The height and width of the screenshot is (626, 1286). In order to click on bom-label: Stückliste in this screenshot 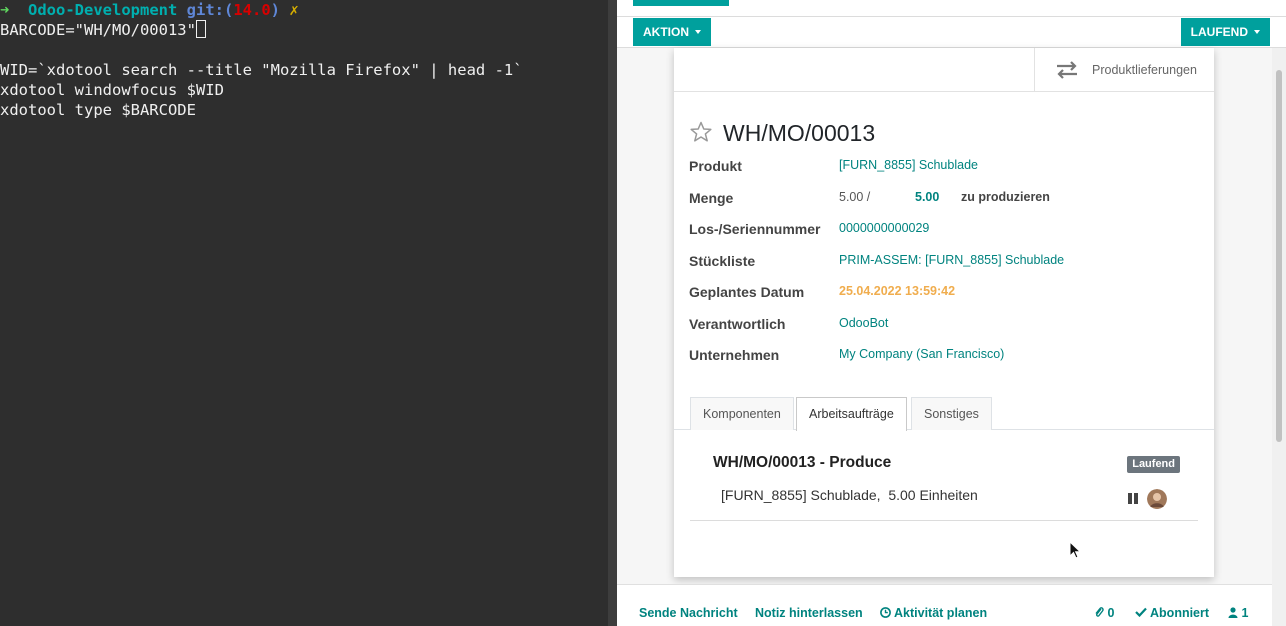, I will do `click(722, 261)`.